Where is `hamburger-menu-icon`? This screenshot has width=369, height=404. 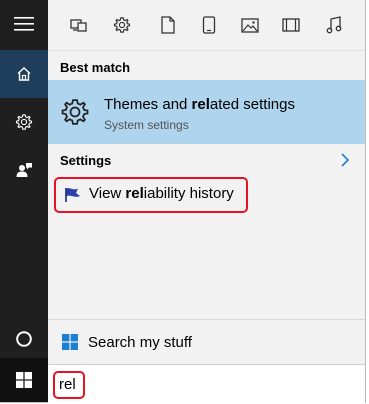
hamburger-menu-icon is located at coordinates (24, 24).